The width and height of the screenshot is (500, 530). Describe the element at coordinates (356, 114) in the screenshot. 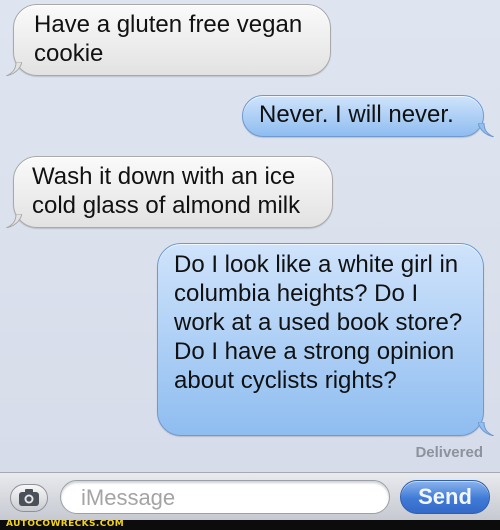

I see `message-text: Never. I will never.` at that location.